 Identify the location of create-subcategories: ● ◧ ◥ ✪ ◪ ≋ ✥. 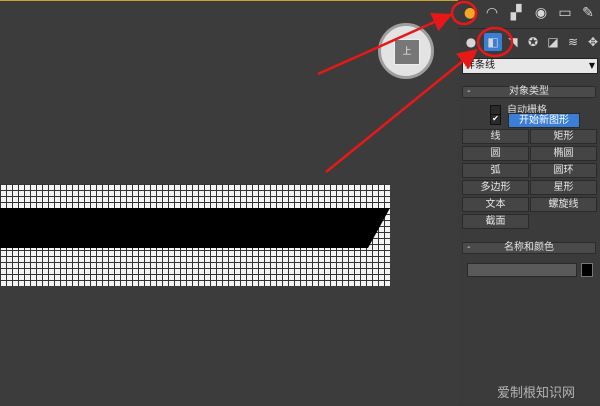
(529, 43).